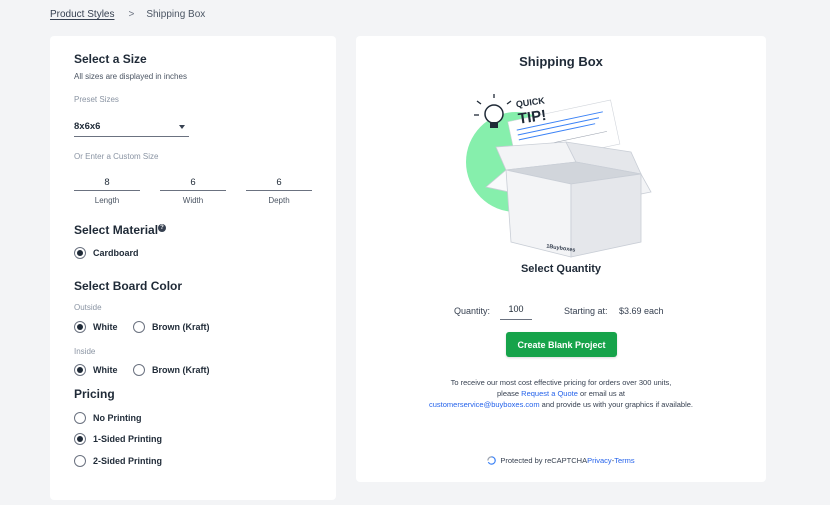  What do you see at coordinates (162, 228) in the screenshot?
I see `help-icon: ?` at bounding box center [162, 228].